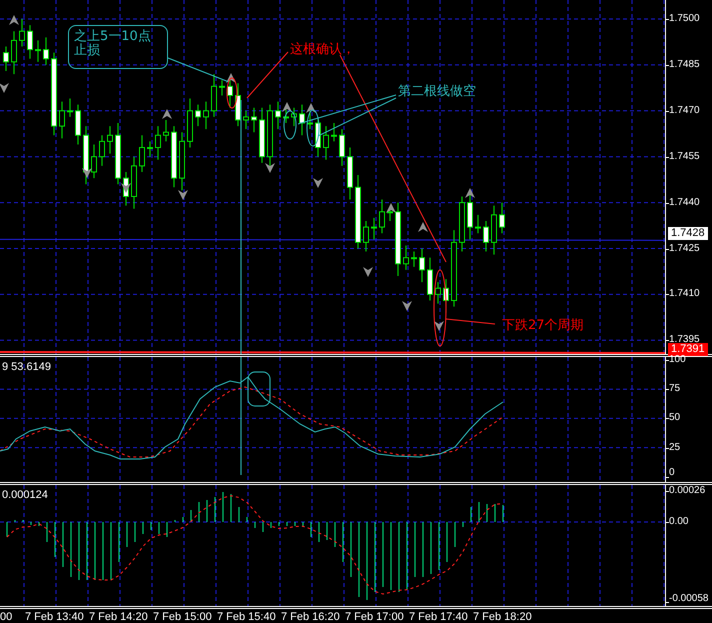  I want to click on time-label: 7 Feb 18:20, so click(502, 617).